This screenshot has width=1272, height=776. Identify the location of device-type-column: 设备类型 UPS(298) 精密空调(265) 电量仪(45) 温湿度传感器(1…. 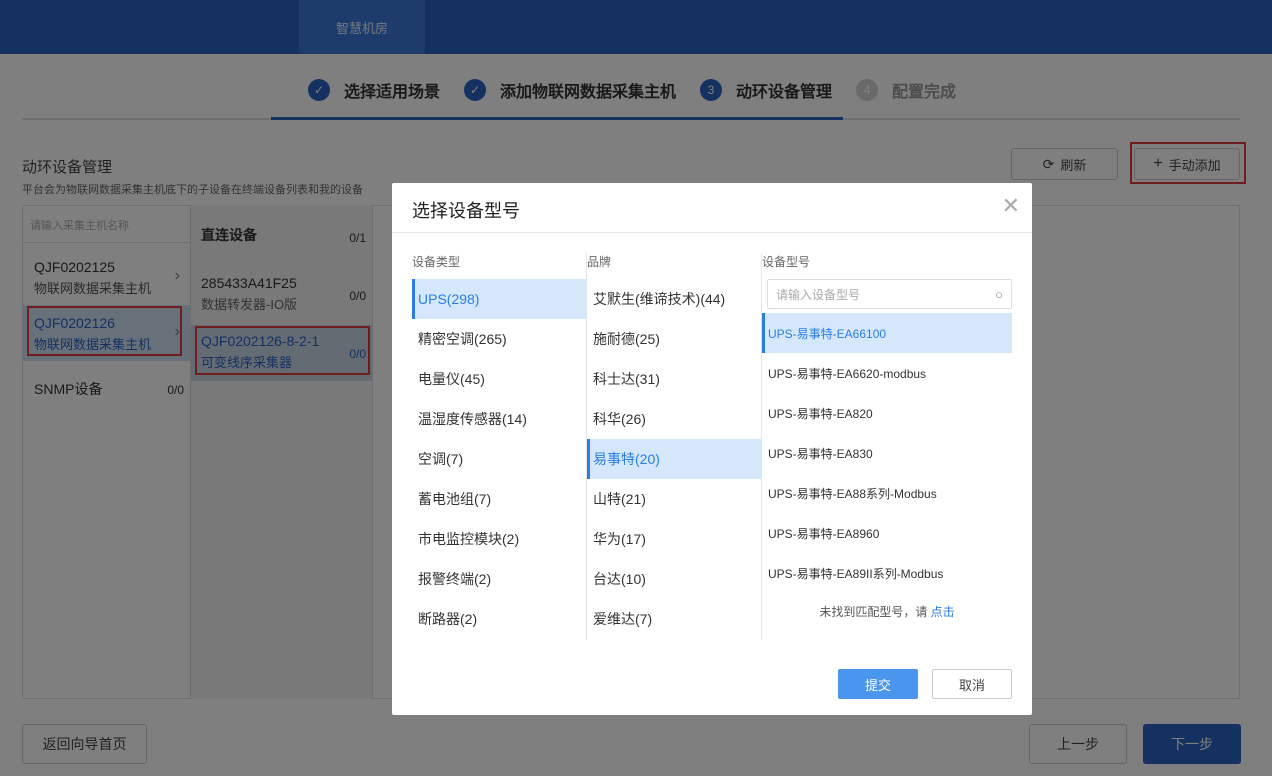
(499, 446).